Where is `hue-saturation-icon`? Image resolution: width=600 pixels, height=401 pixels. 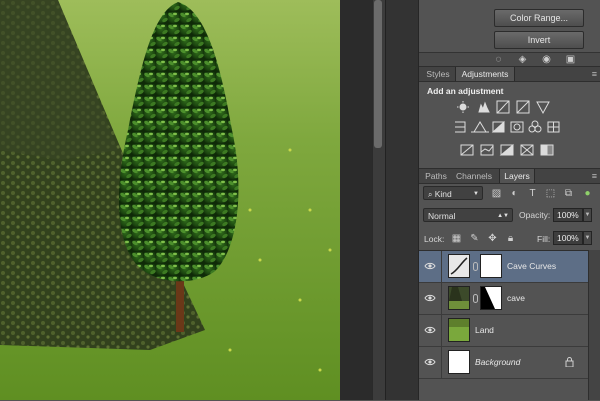 hue-saturation-icon is located at coordinates (460, 127).